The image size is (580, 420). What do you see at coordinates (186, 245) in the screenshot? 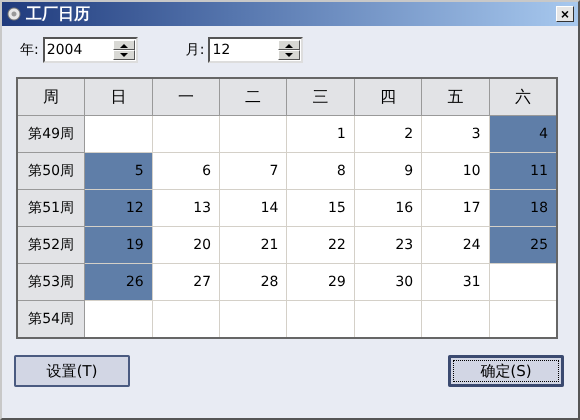
I see `day-cell: 20` at bounding box center [186, 245].